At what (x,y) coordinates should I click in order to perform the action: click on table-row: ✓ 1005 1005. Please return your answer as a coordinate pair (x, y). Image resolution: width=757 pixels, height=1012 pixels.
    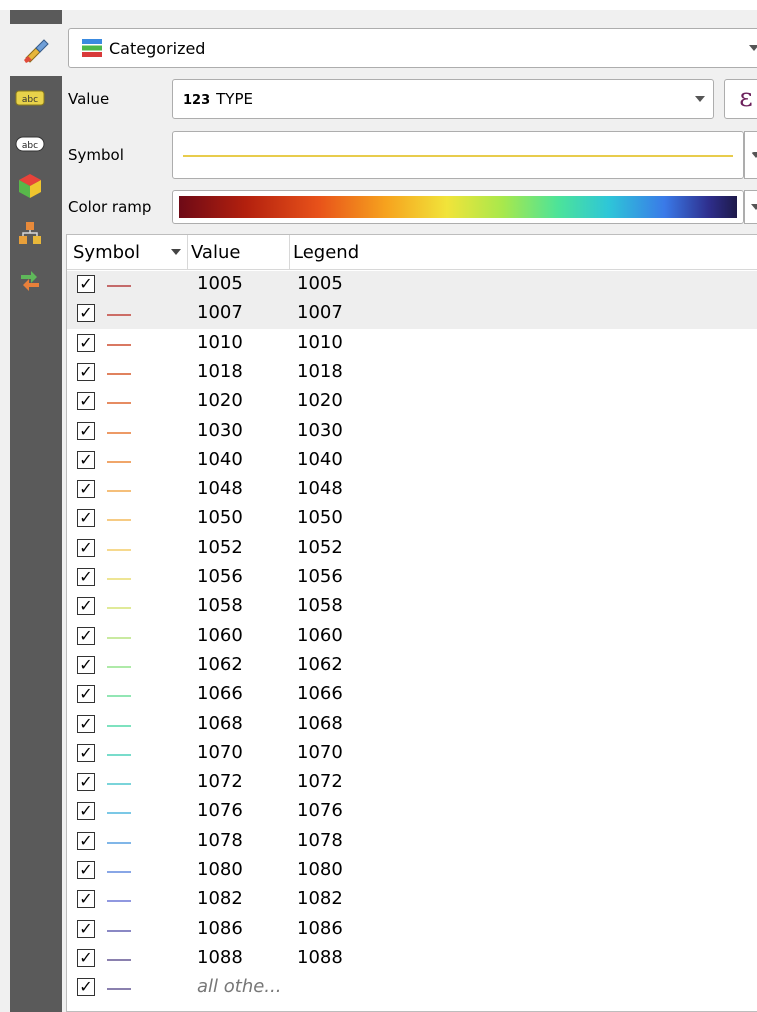
    Looking at the image, I should click on (412, 285).